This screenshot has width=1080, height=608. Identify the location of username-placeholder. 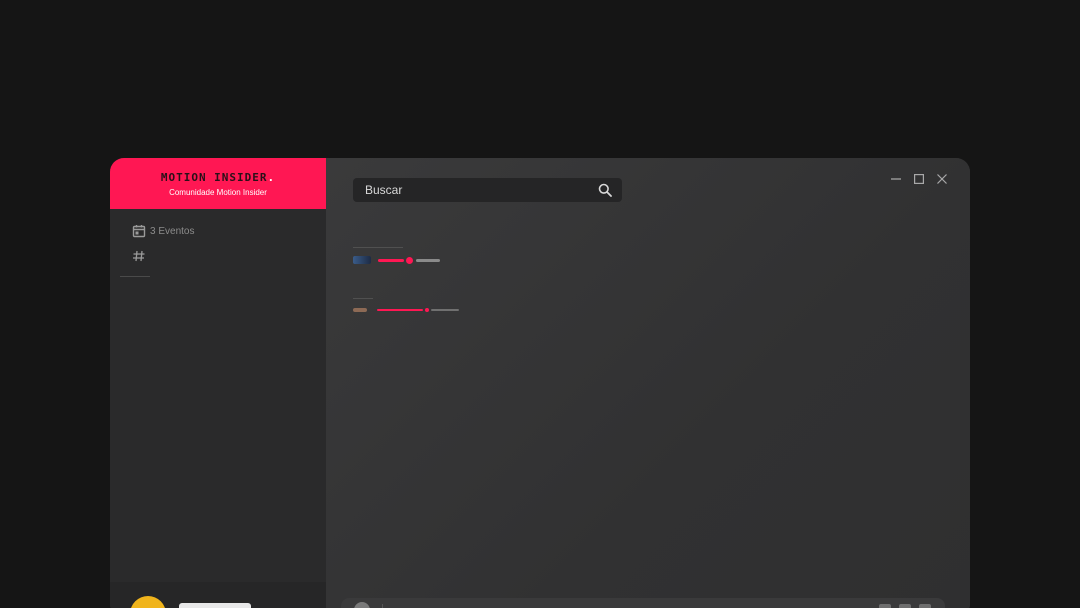
(215, 605).